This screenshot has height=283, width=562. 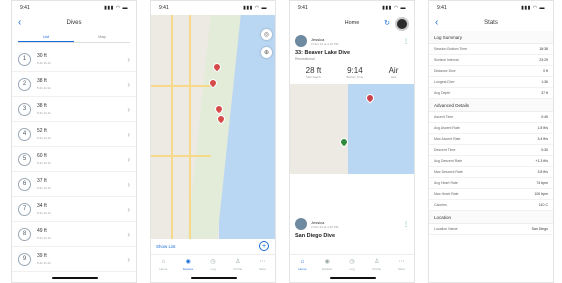 I want to click on refresh-icon: ↻, so click(x=387, y=23).